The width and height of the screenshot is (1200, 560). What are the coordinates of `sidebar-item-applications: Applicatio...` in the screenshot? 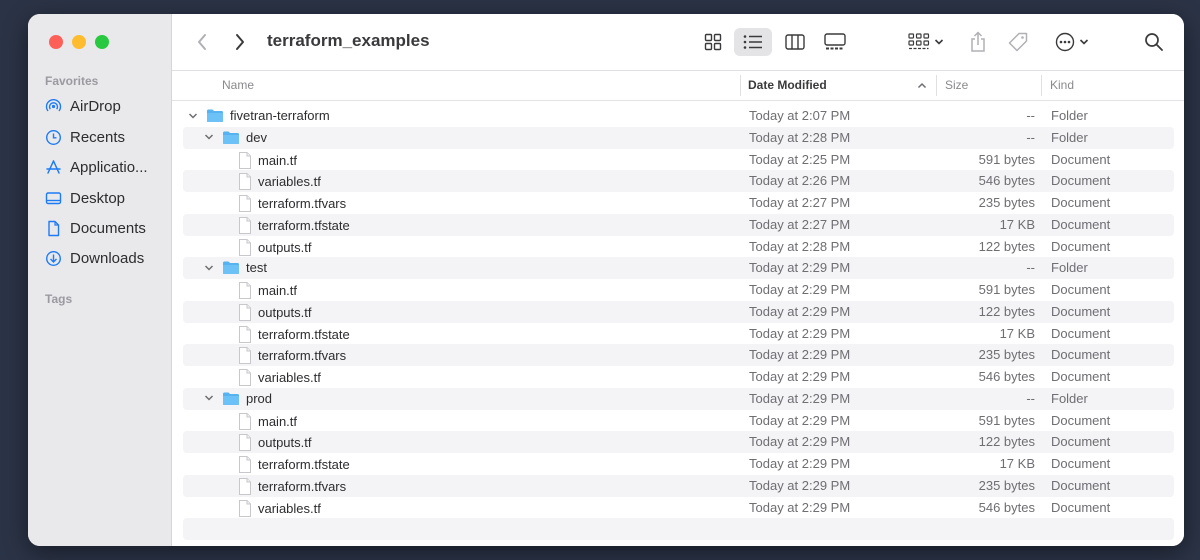 It's located at (105, 167).